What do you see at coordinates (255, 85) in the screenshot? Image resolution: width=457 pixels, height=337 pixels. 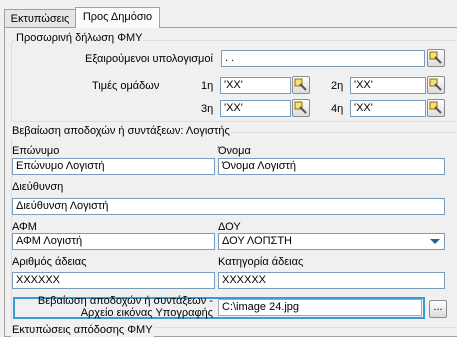 I see `group1-field: 'XX'` at bounding box center [255, 85].